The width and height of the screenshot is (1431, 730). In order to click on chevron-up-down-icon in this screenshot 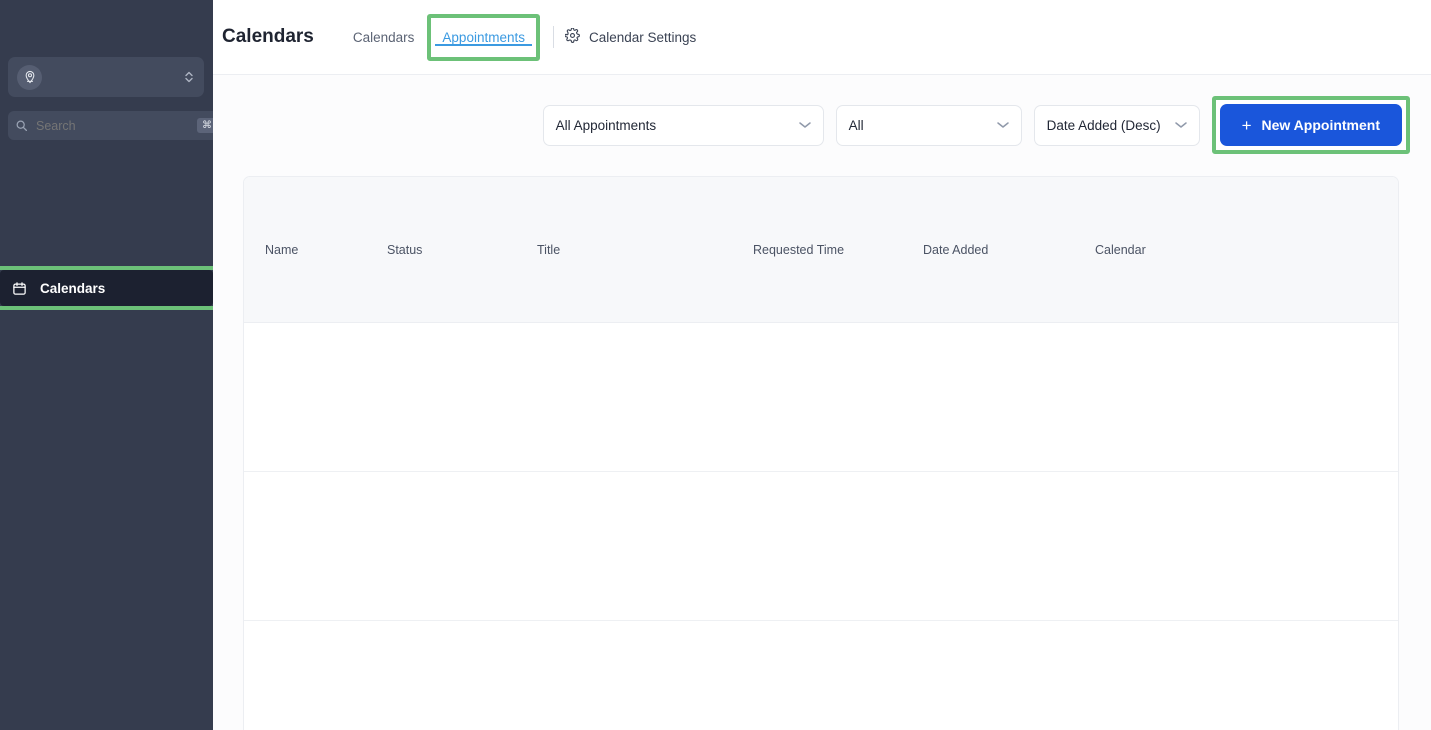, I will do `click(189, 77)`.